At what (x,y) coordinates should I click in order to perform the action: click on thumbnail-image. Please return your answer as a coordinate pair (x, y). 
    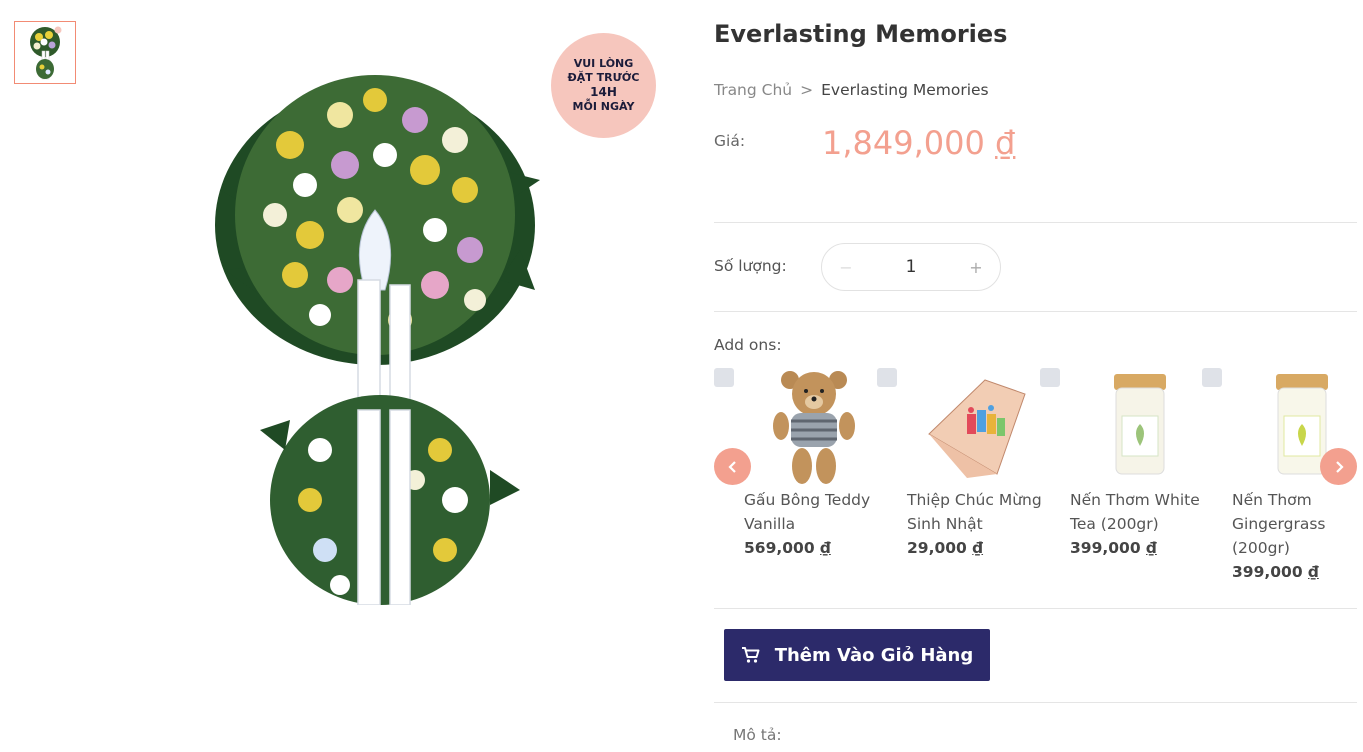
    Looking at the image, I should click on (45, 52).